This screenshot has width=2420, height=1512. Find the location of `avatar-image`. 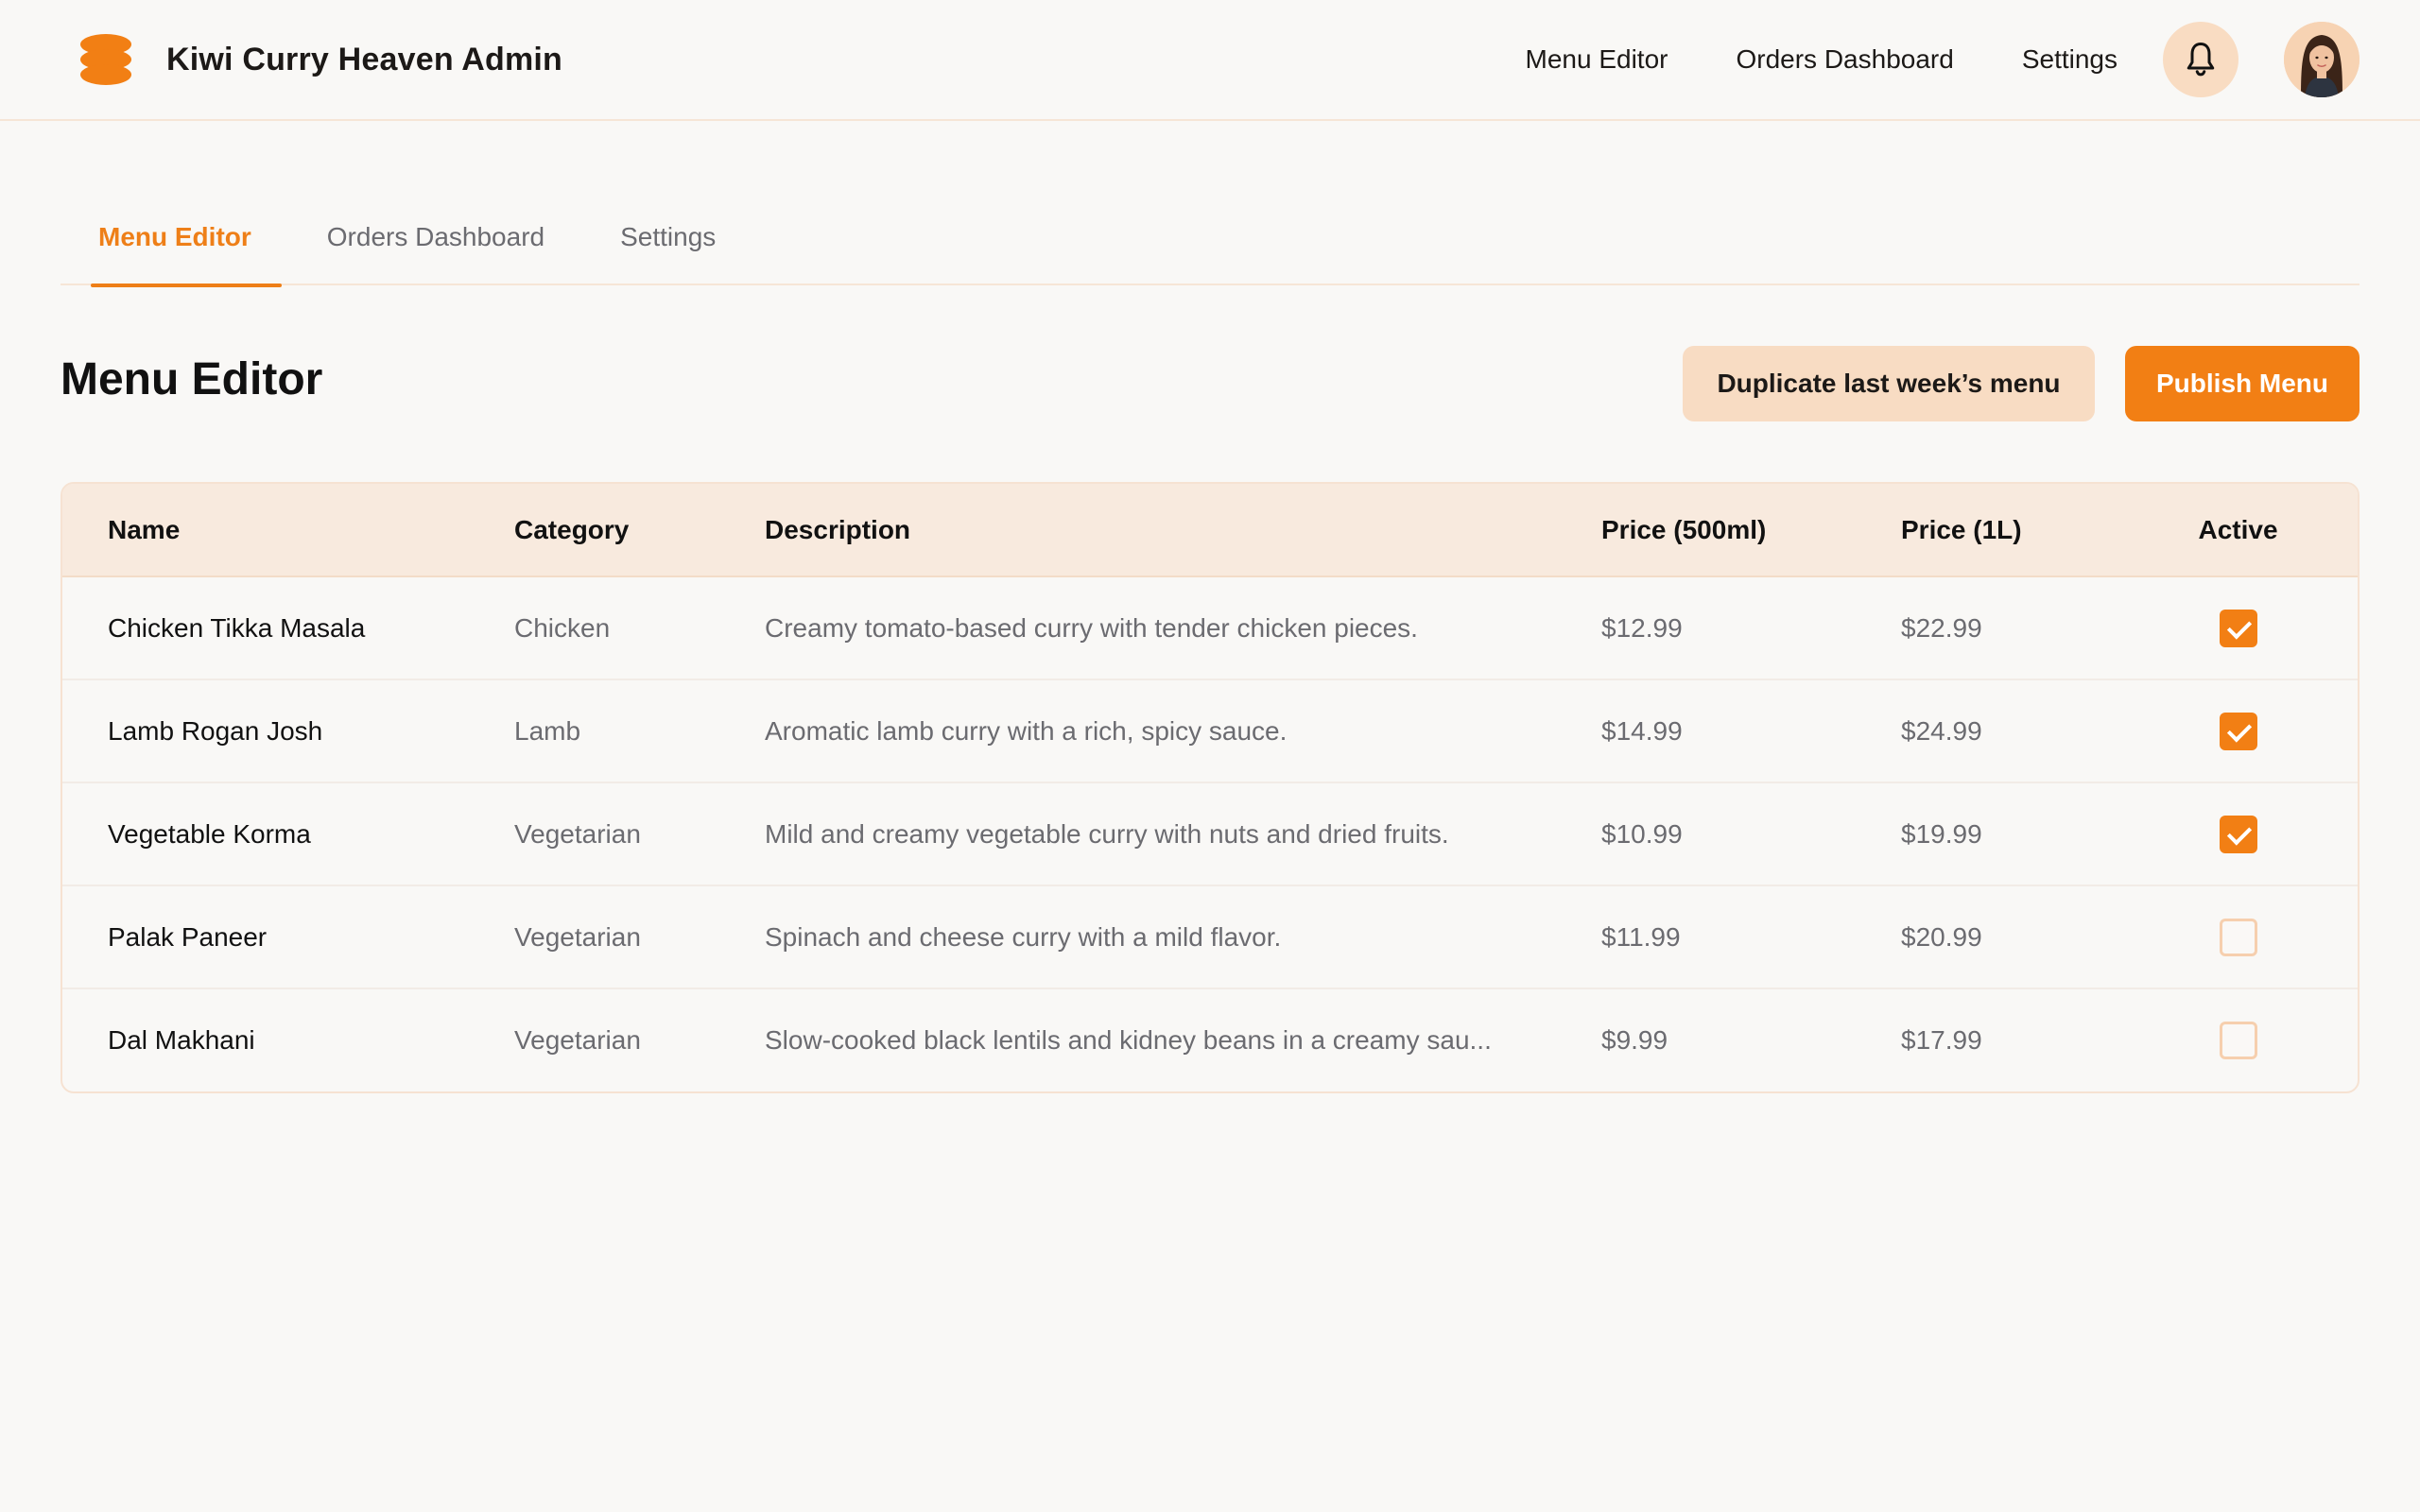

avatar-image is located at coordinates (2322, 59).